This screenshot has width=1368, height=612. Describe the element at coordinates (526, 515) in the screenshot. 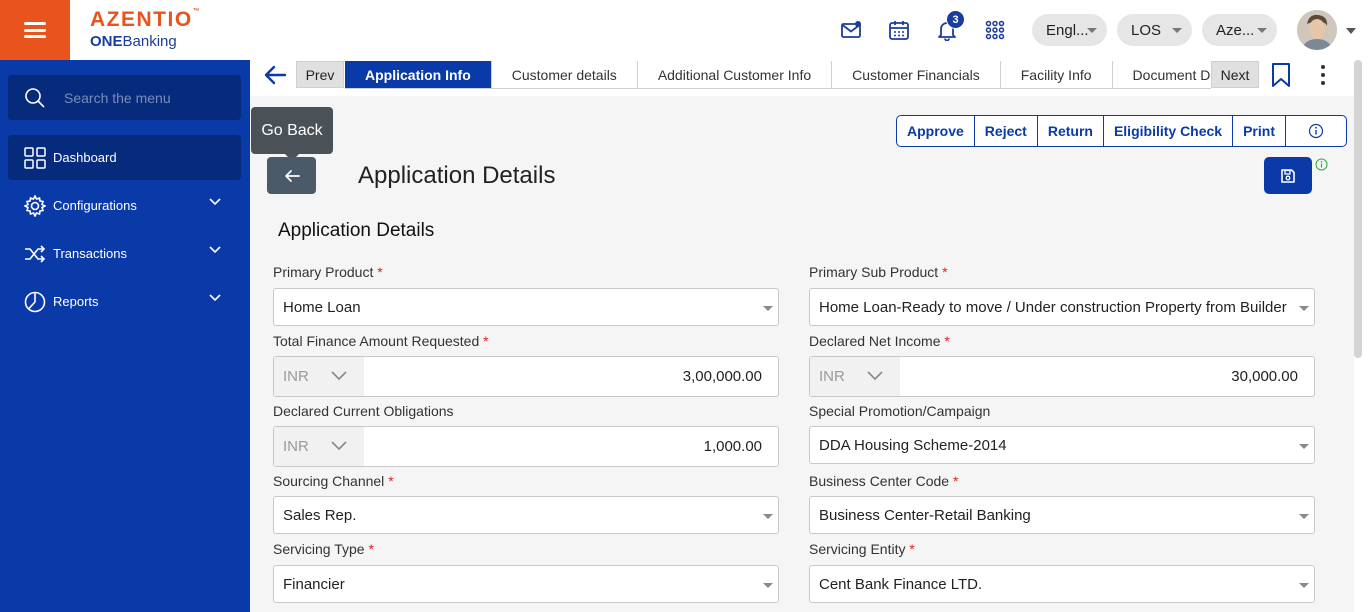

I see `sourcing-channel-select: Sales Rep.` at that location.